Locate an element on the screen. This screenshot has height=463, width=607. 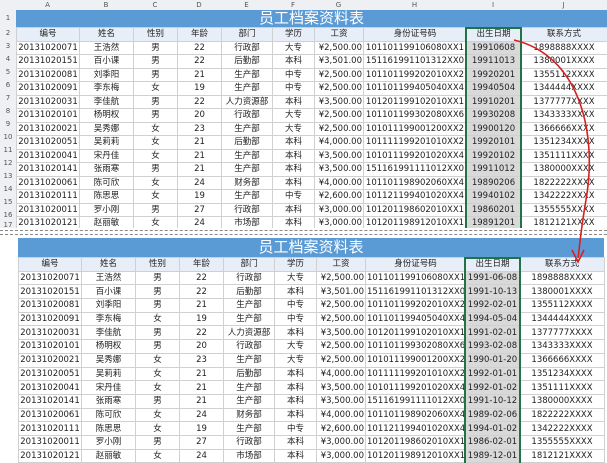
column-letter: H is located at coordinates (414, 5).